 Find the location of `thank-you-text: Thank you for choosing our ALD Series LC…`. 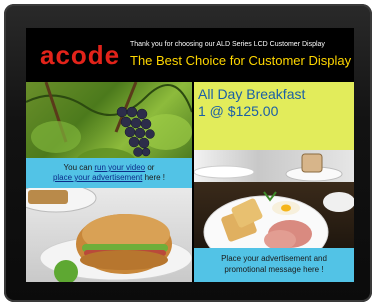

thank-you-text: Thank you for choosing our ALD Series LC… is located at coordinates (227, 44).